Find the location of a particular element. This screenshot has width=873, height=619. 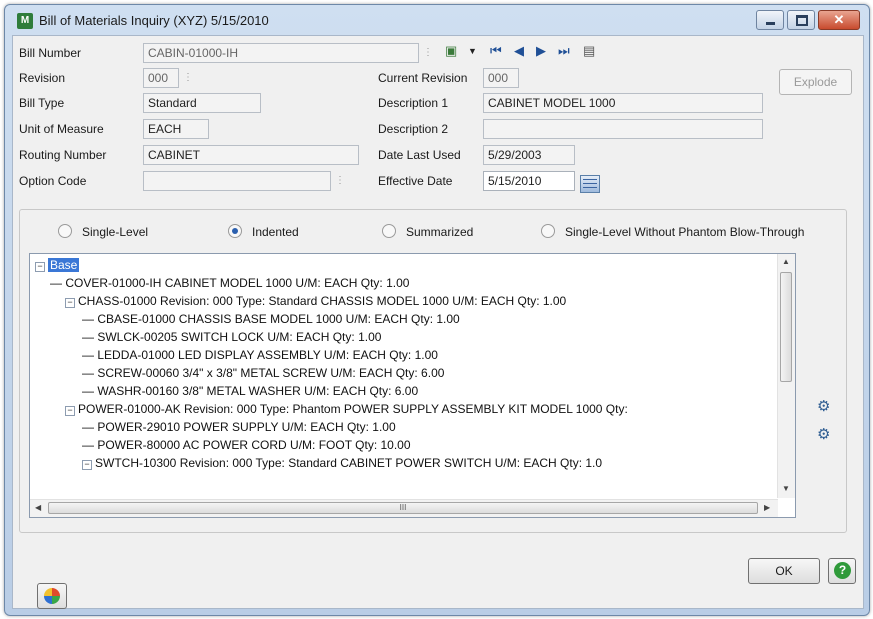

description1-label: Description 1 is located at coordinates (413, 103).